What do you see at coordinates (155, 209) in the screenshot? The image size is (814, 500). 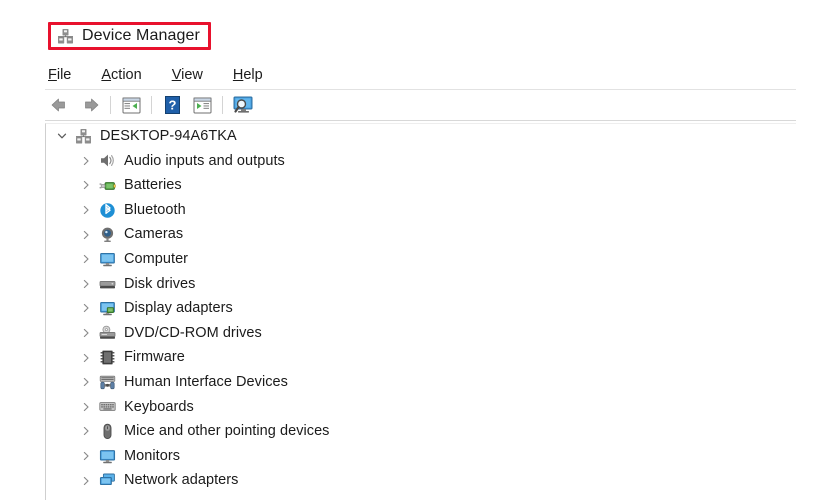 I see `tree-item-label: Bluetooth` at bounding box center [155, 209].